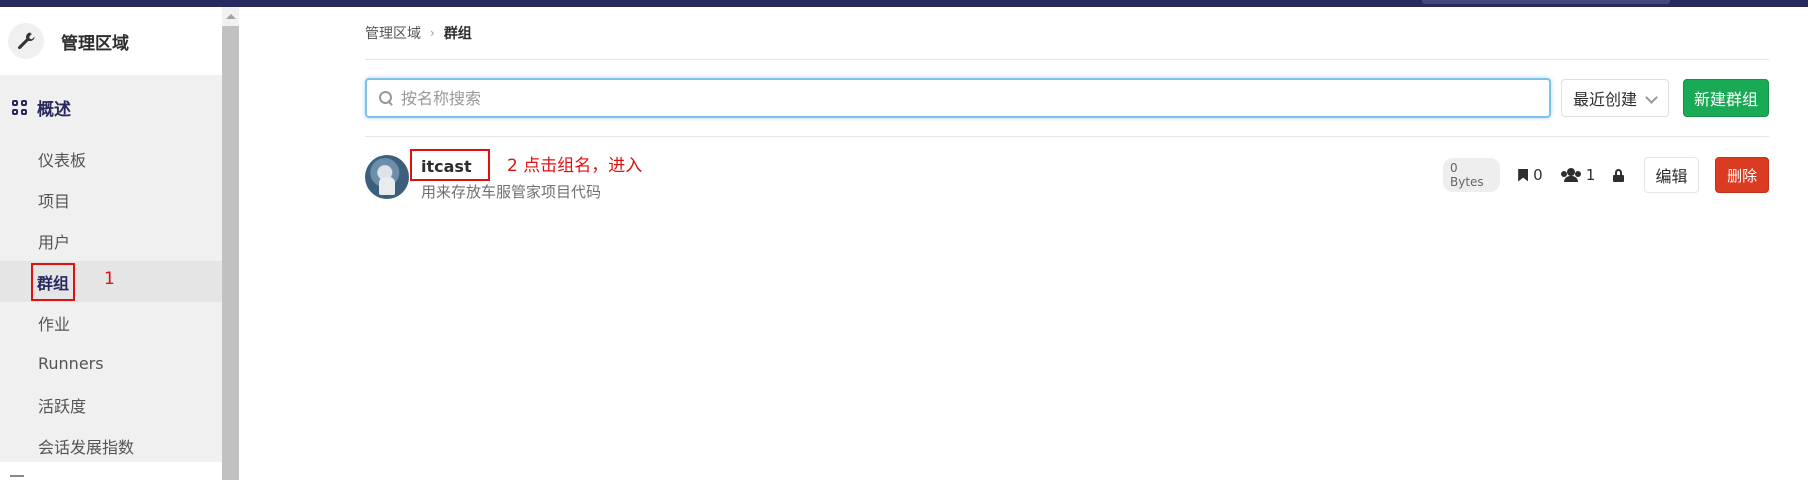 The height and width of the screenshot is (480, 1808). Describe the element at coordinates (1605, 99) in the screenshot. I see `sort-selected-label: 最近创建` at that location.